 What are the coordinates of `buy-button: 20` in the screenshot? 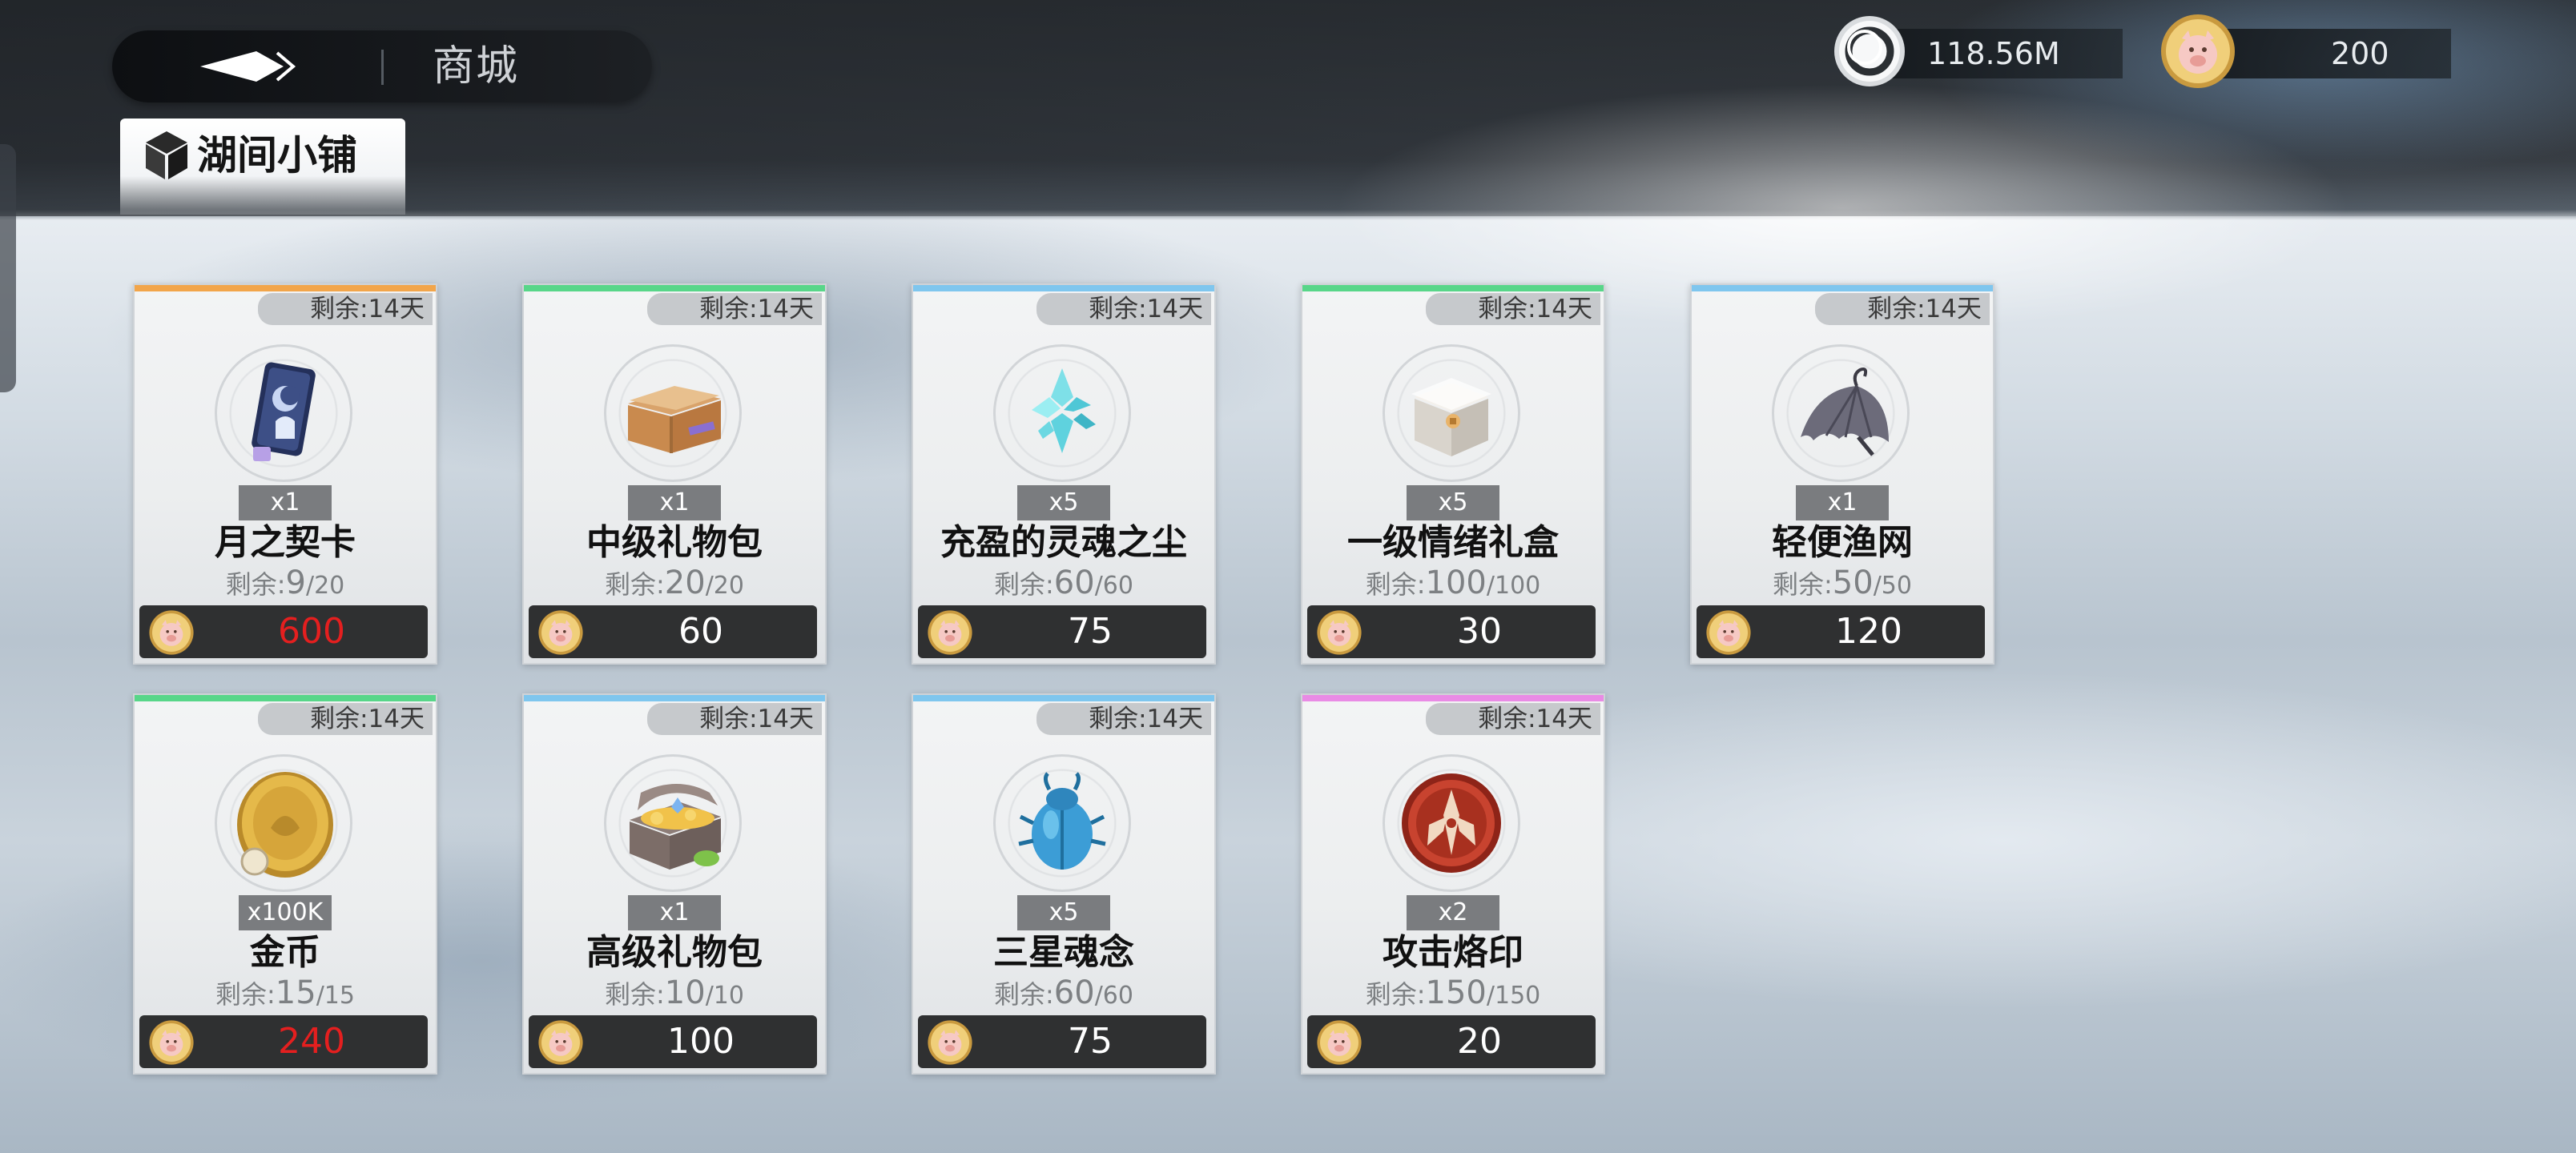 It's located at (1451, 1041).